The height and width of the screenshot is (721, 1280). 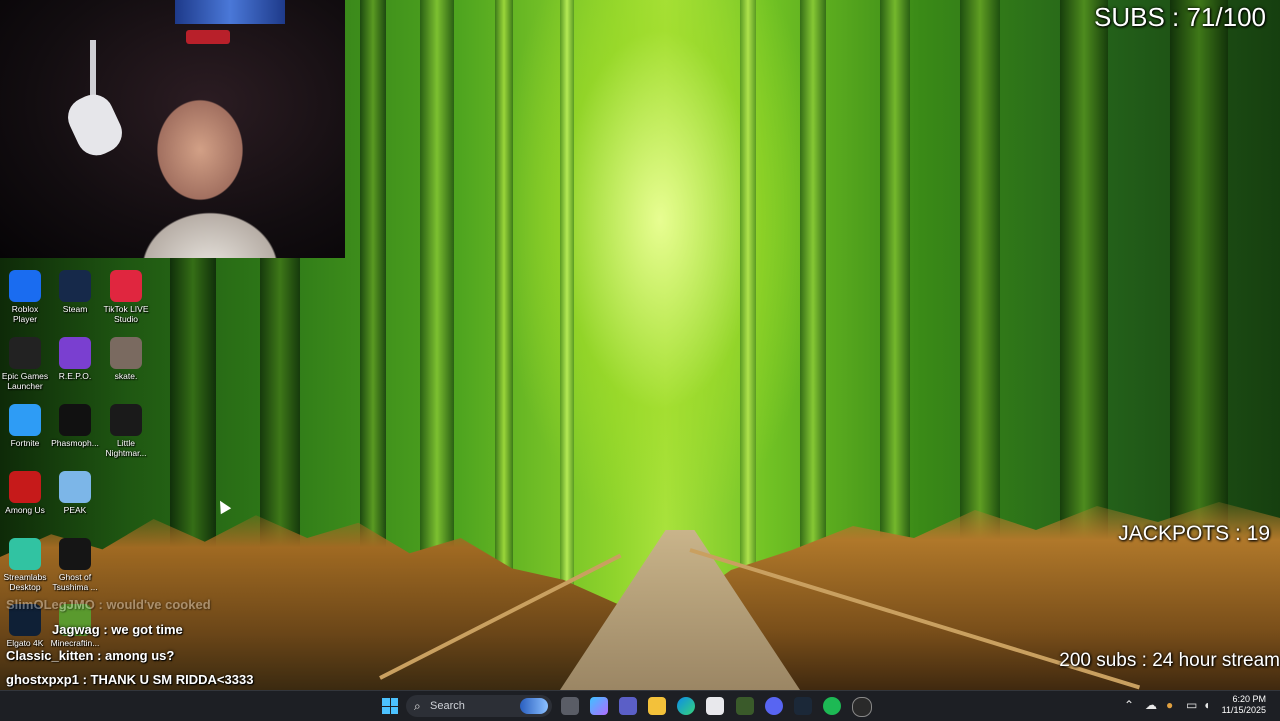 I want to click on desktop-icon: Steam, so click(x=75, y=292).